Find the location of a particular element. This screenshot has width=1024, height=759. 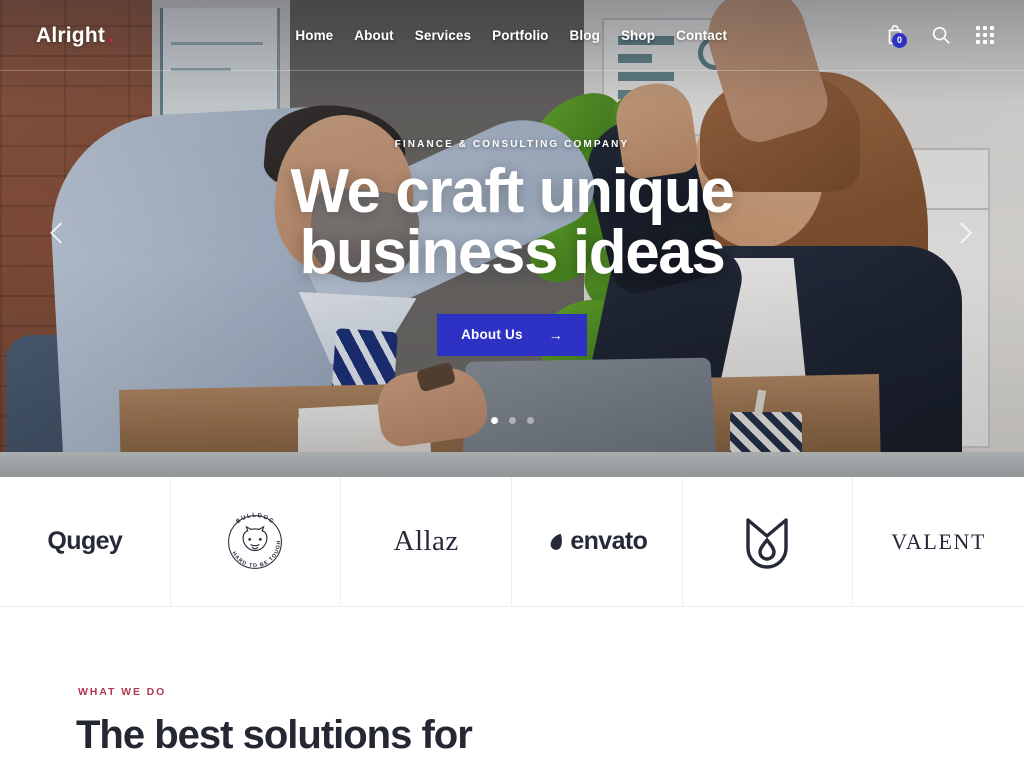

allaz-logo-text: Allaz is located at coordinates (426, 541).